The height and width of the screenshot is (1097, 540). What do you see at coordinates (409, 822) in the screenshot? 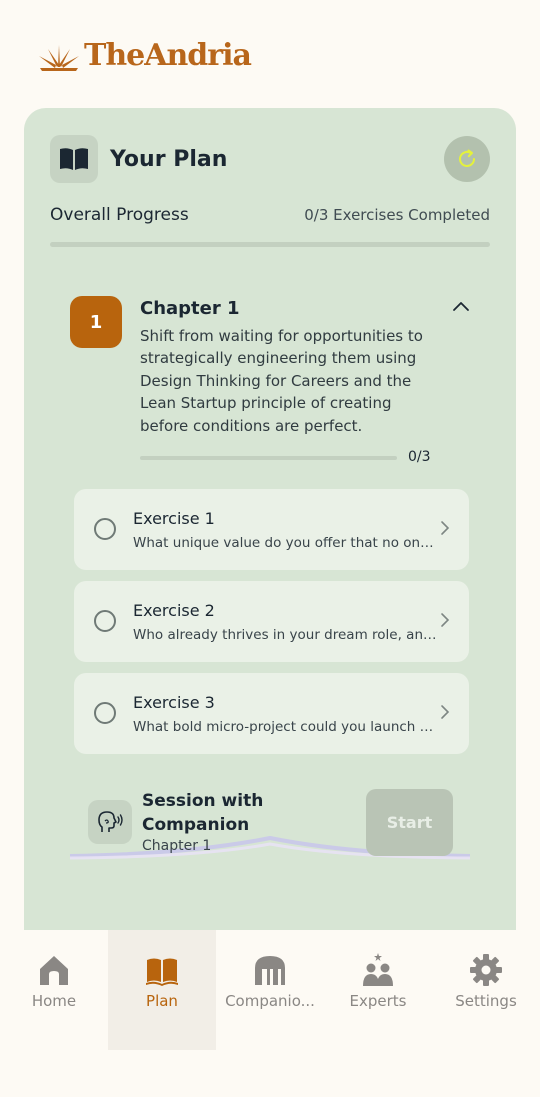
I see `start-session-button: Start` at bounding box center [409, 822].